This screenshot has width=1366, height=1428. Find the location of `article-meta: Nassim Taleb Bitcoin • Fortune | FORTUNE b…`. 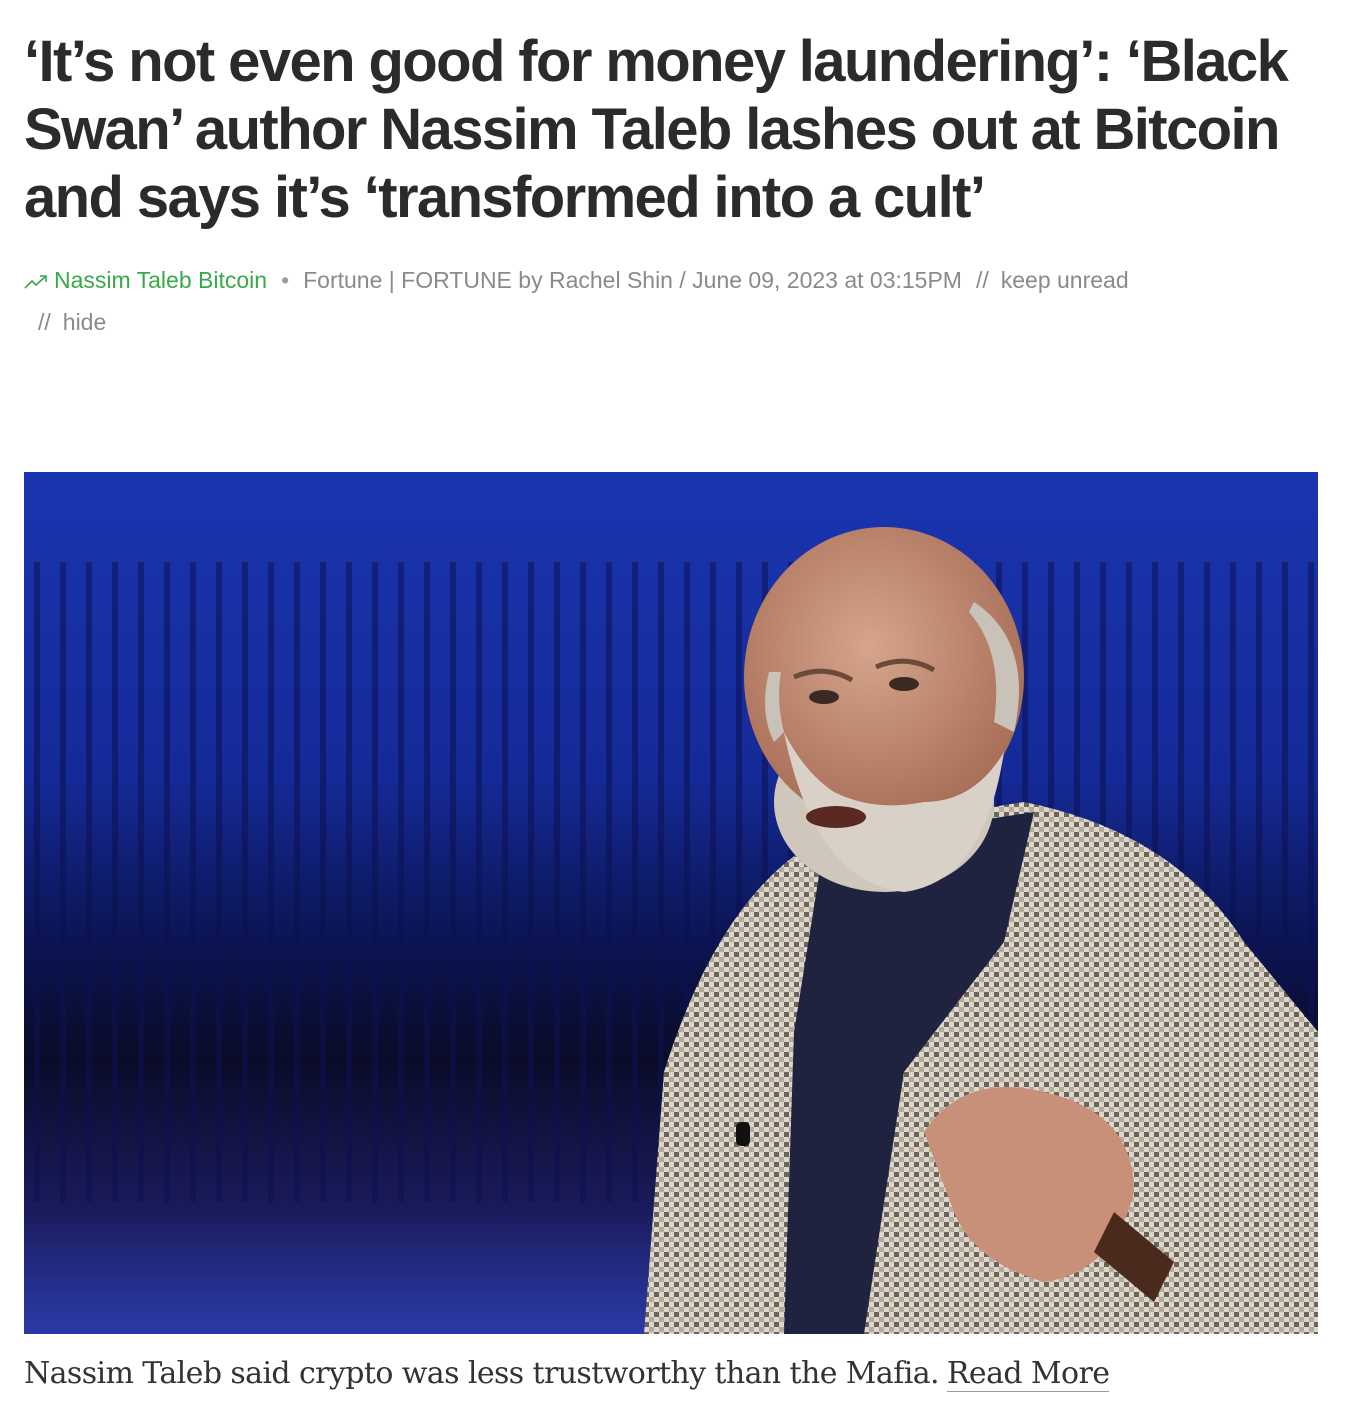

article-meta: Nassim Taleb Bitcoin • Fortune | FORTUNE b… is located at coordinates (669, 301).